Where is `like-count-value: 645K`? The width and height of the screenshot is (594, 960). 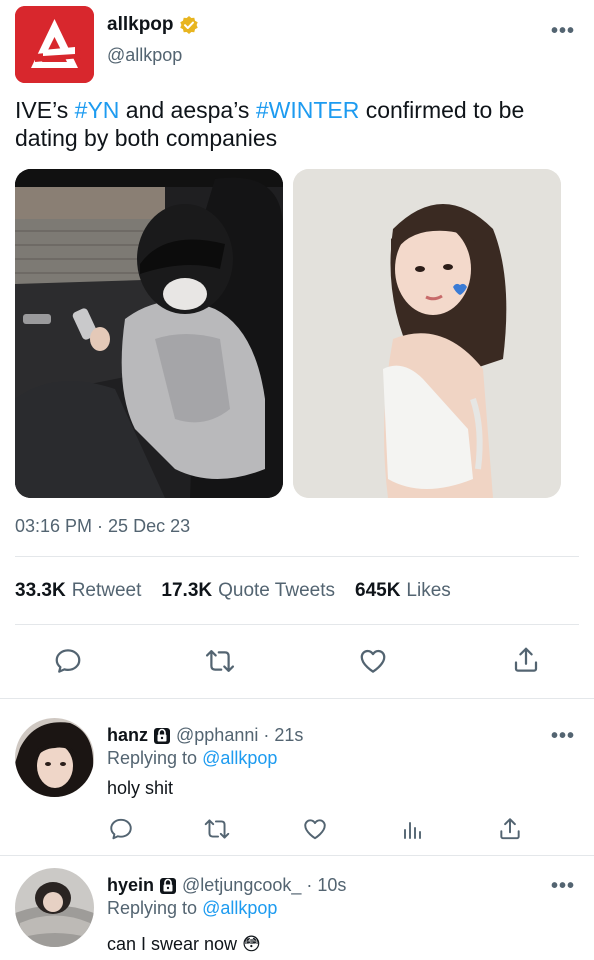
like-count-value: 645K is located at coordinates (378, 590).